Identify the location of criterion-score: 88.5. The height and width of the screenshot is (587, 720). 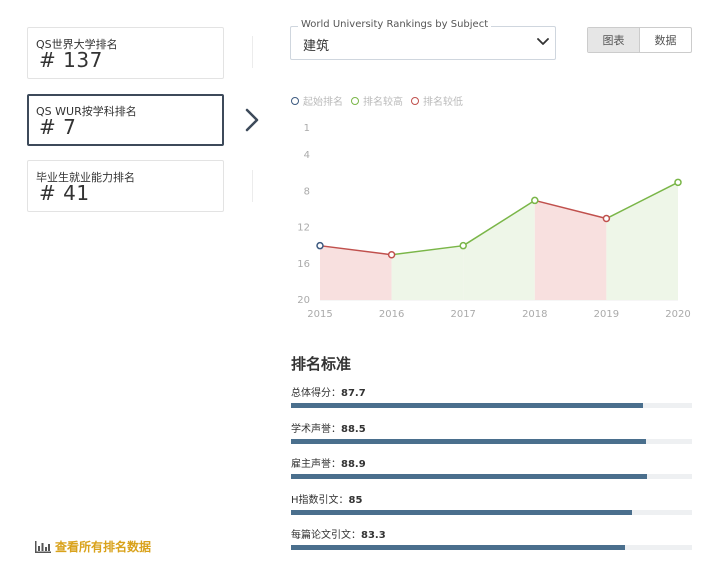
(353, 429).